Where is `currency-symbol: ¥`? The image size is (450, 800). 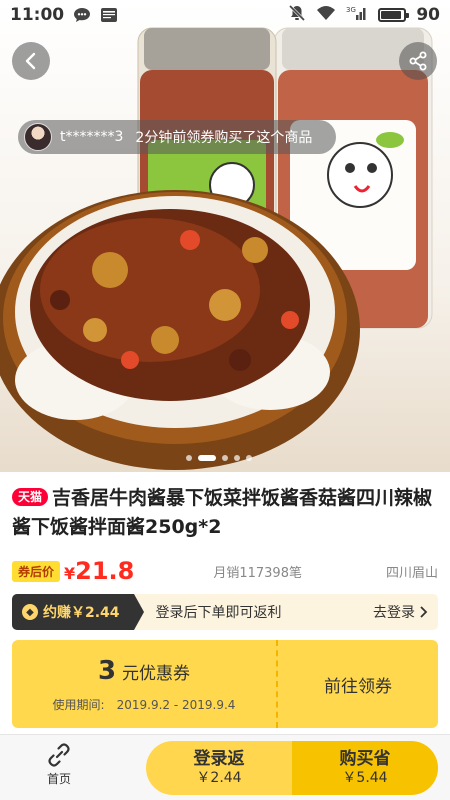
currency-symbol: ¥ is located at coordinates (70, 573).